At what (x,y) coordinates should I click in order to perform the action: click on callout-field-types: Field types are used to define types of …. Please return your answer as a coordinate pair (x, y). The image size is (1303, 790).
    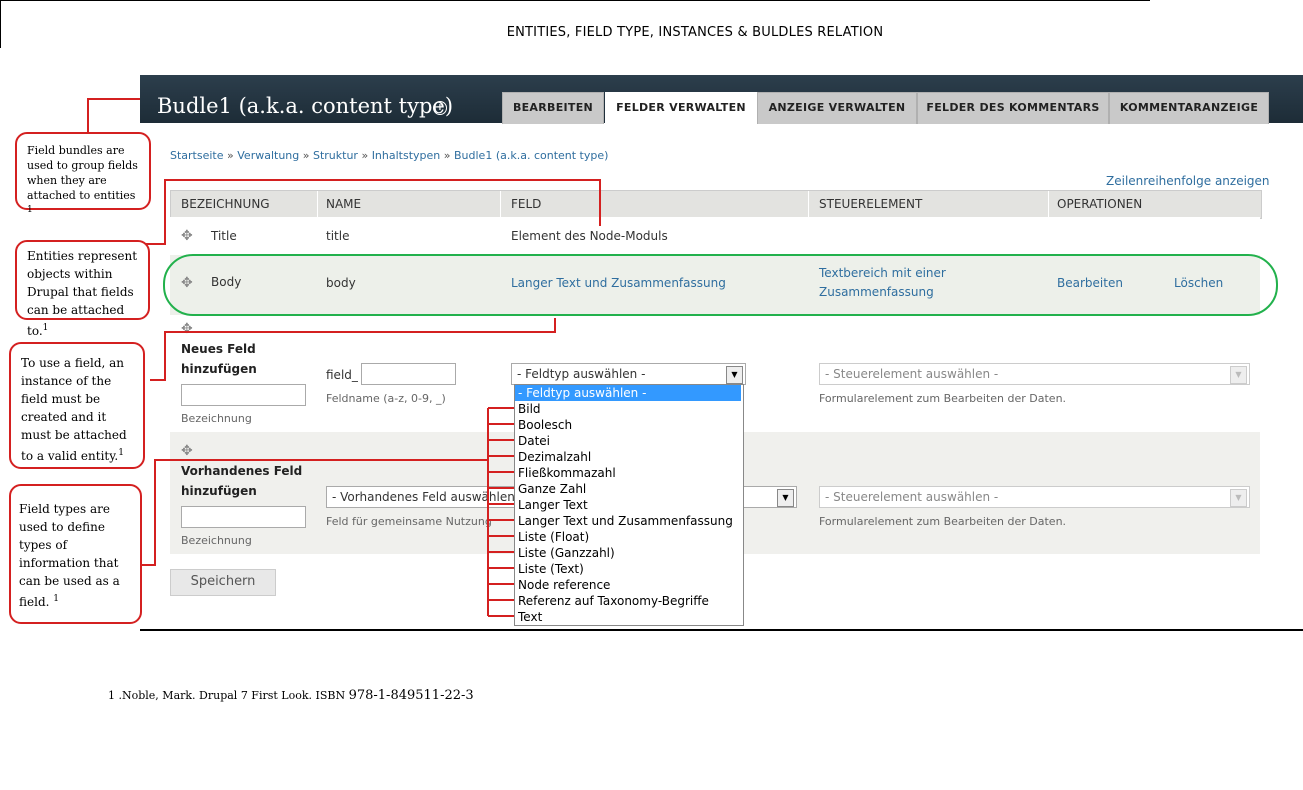
    Looking at the image, I should click on (75, 554).